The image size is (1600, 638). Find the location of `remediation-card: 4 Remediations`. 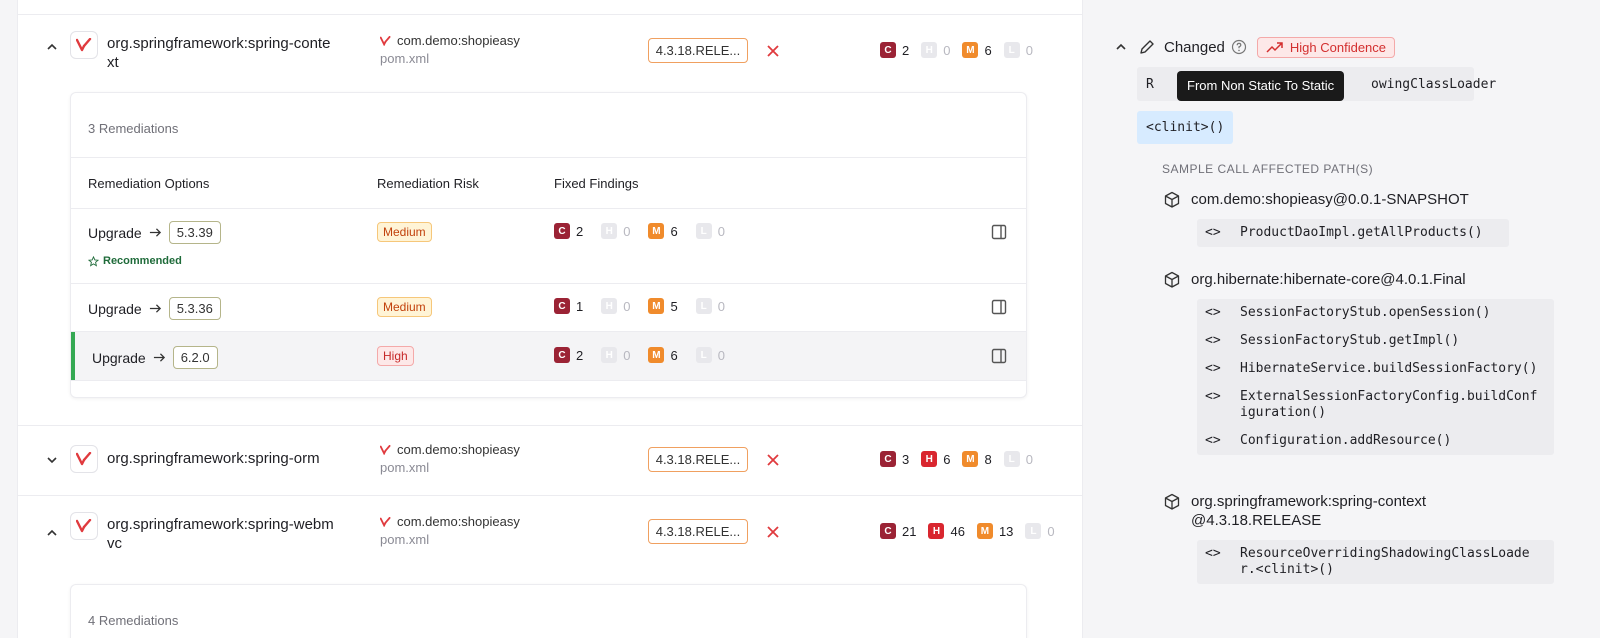

remediation-card: 4 Remediations is located at coordinates (548, 611).